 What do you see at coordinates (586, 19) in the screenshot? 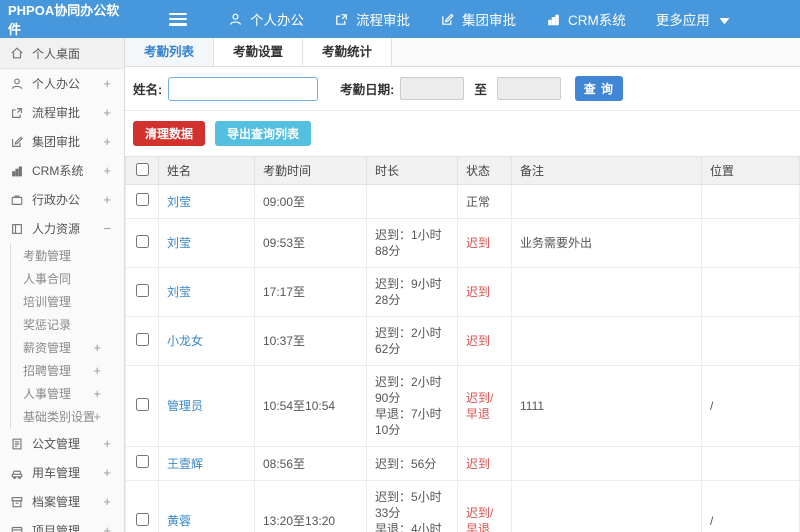
I see `topnav-item-3: CRM系统` at bounding box center [586, 19].